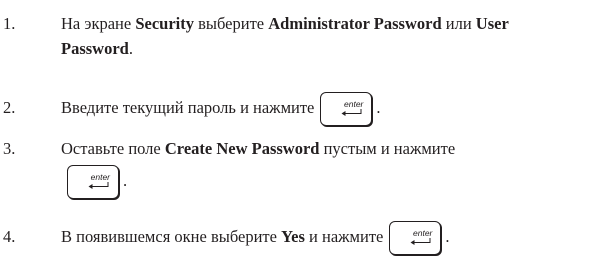 This screenshot has width=612, height=268. What do you see at coordinates (9, 23) in the screenshot?
I see `step-number: 1.` at bounding box center [9, 23].